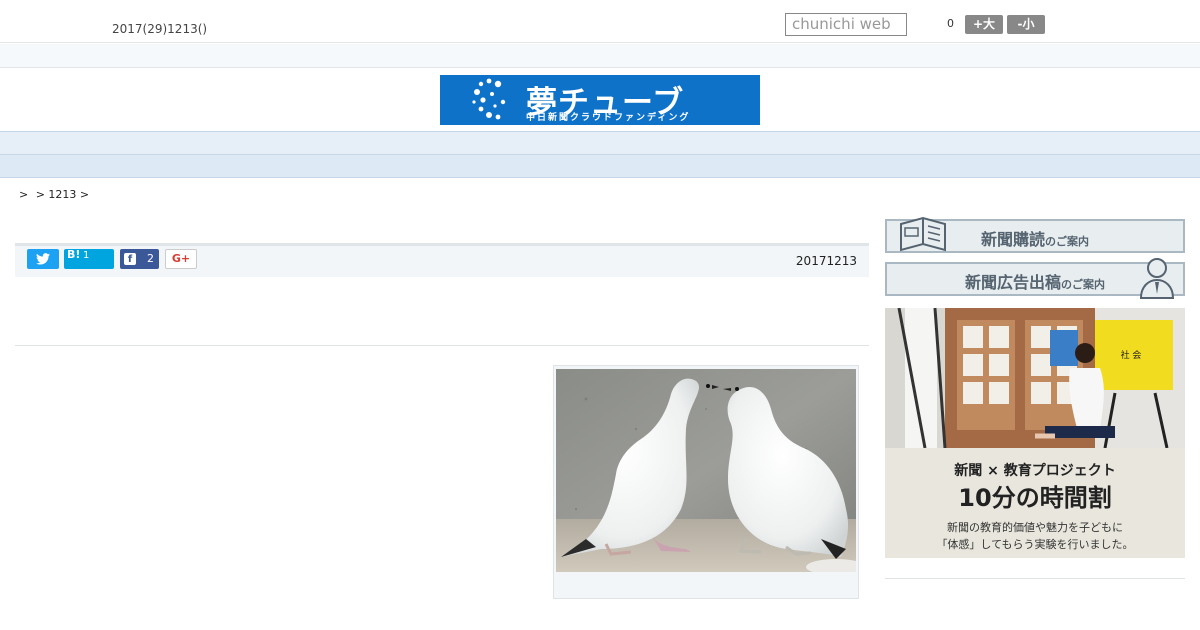  Describe the element at coordinates (1035, 378) in the screenshot. I see `classroom-photo: 社 会` at that location.